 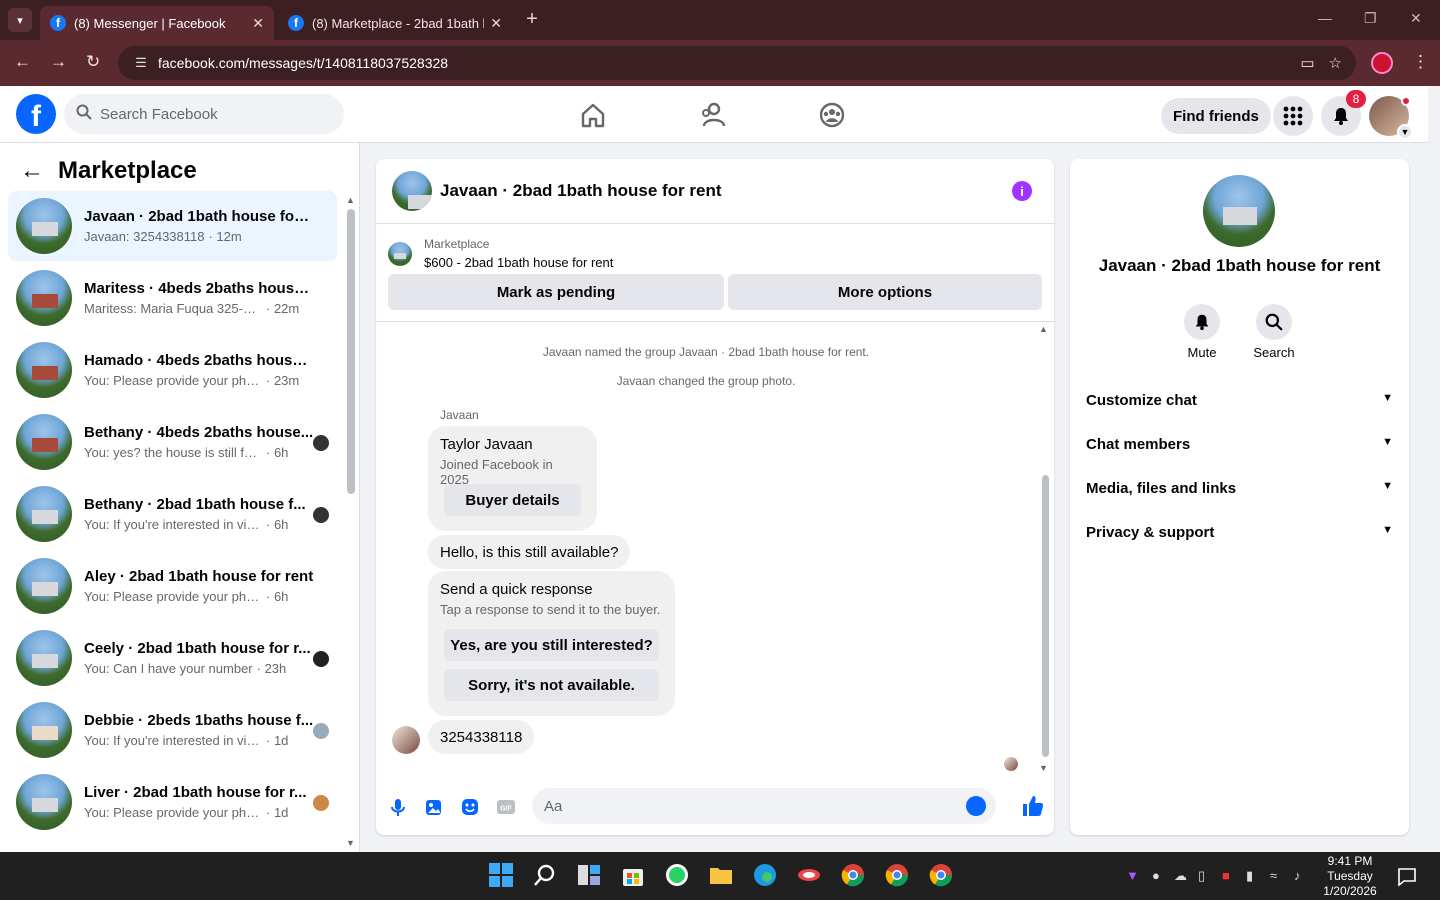 What do you see at coordinates (398, 807) in the screenshot?
I see `microphone-icon` at bounding box center [398, 807].